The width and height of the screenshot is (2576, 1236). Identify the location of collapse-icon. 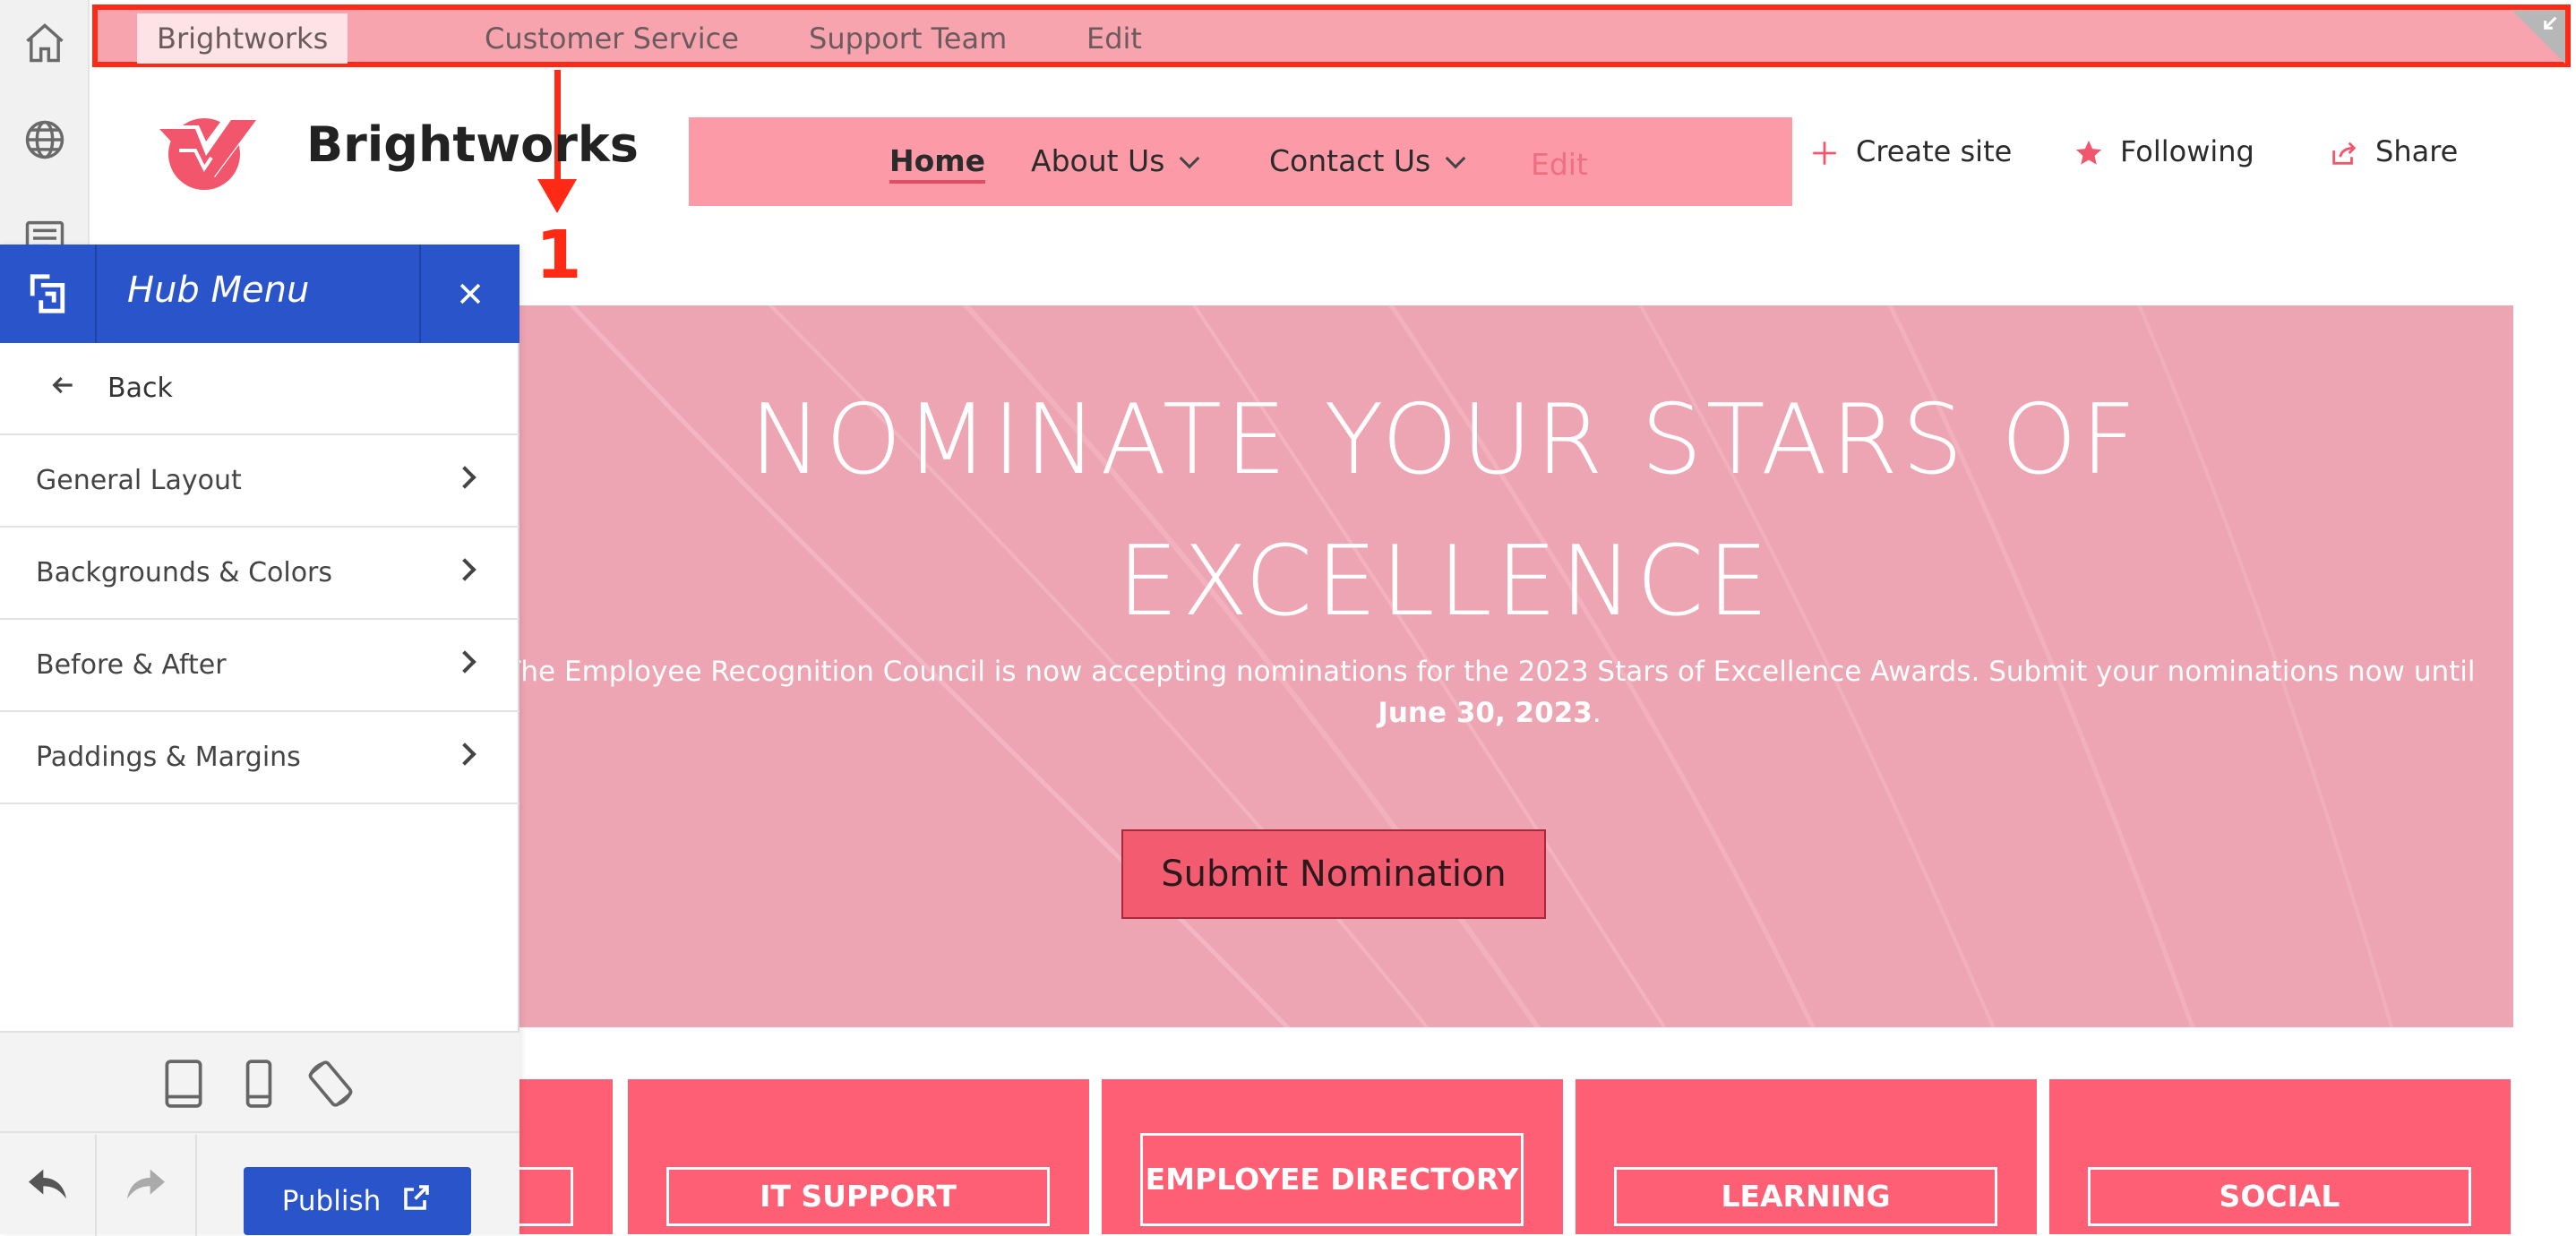
(2547, 26).